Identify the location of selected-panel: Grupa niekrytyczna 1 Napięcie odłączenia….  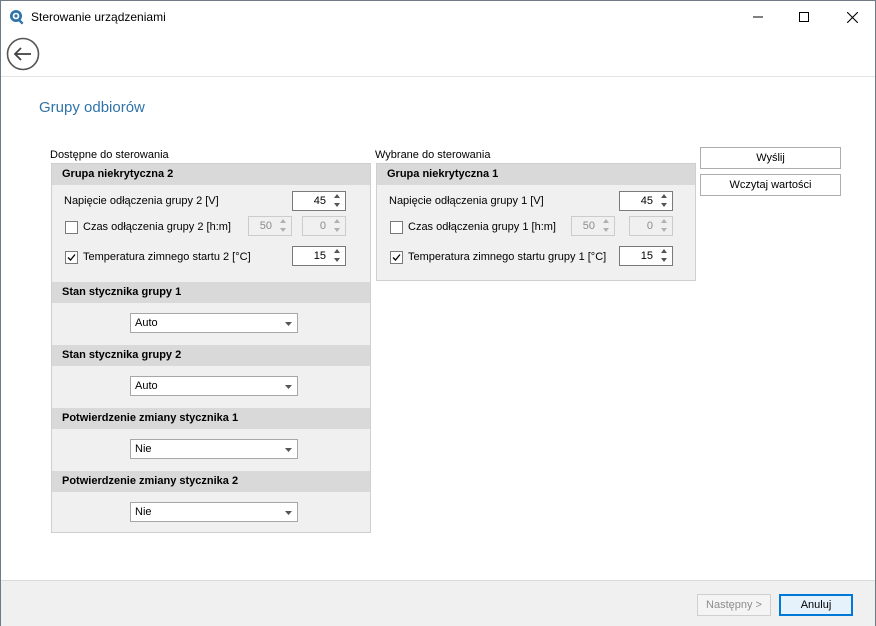
(536, 222).